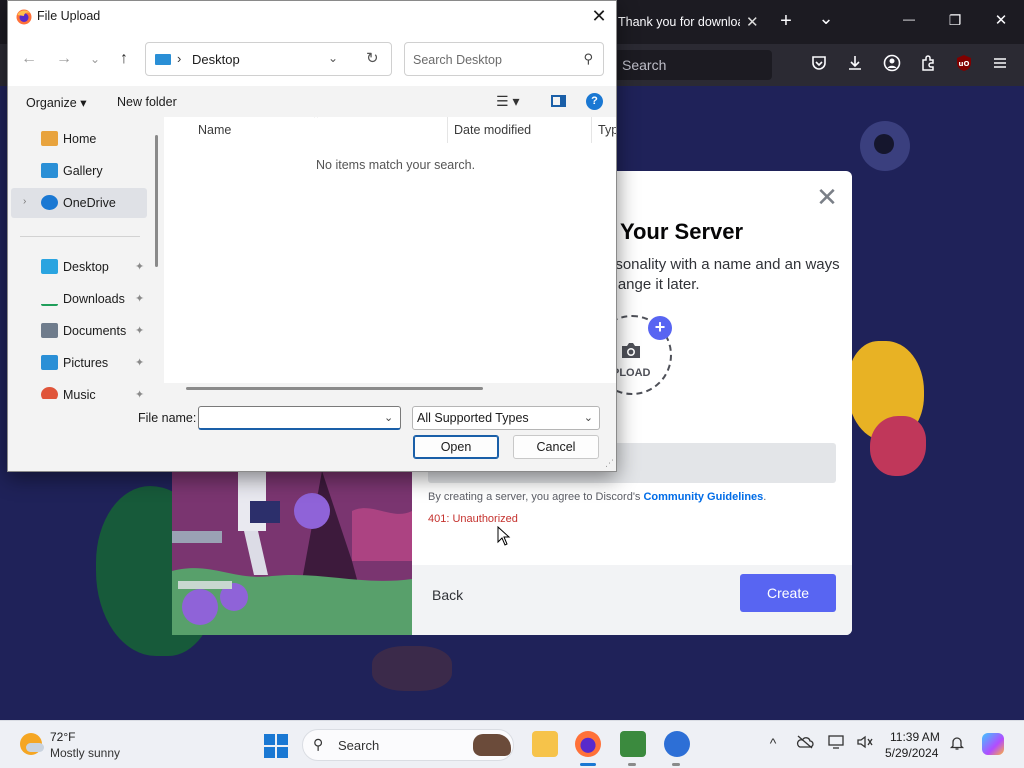  Describe the element at coordinates (86, 267) in the screenshot. I see `nav-item-label: Desktop` at that location.